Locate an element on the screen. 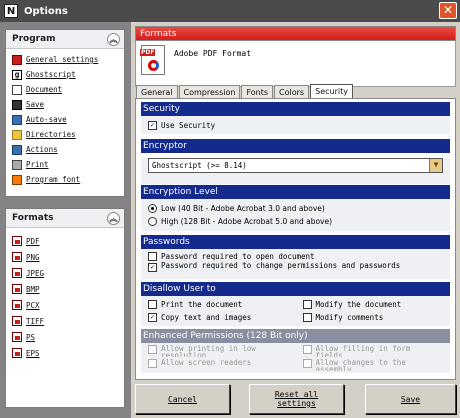  allow-screen-readers-checkbox: Allow screen readers is located at coordinates (218, 366).